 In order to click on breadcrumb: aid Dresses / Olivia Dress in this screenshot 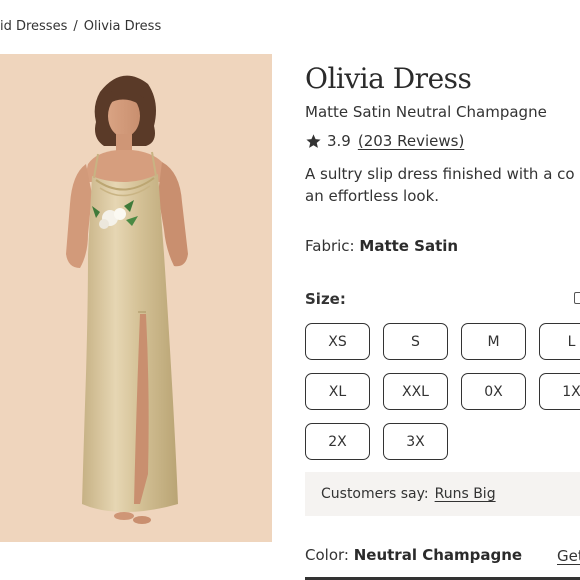, I will do `click(80, 26)`.